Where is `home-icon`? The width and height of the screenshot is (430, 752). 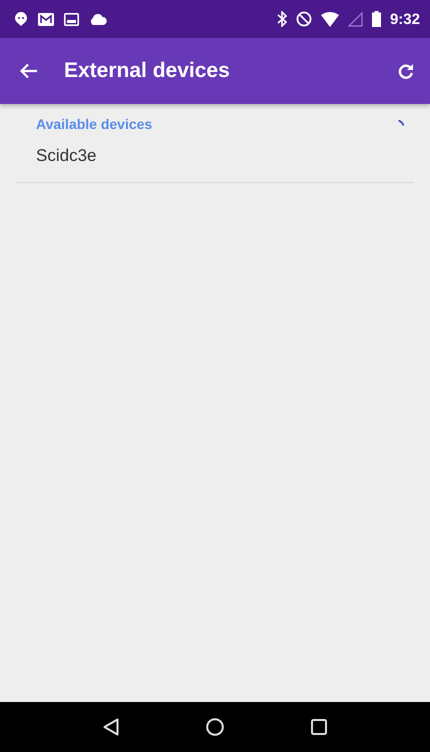
home-icon is located at coordinates (215, 727).